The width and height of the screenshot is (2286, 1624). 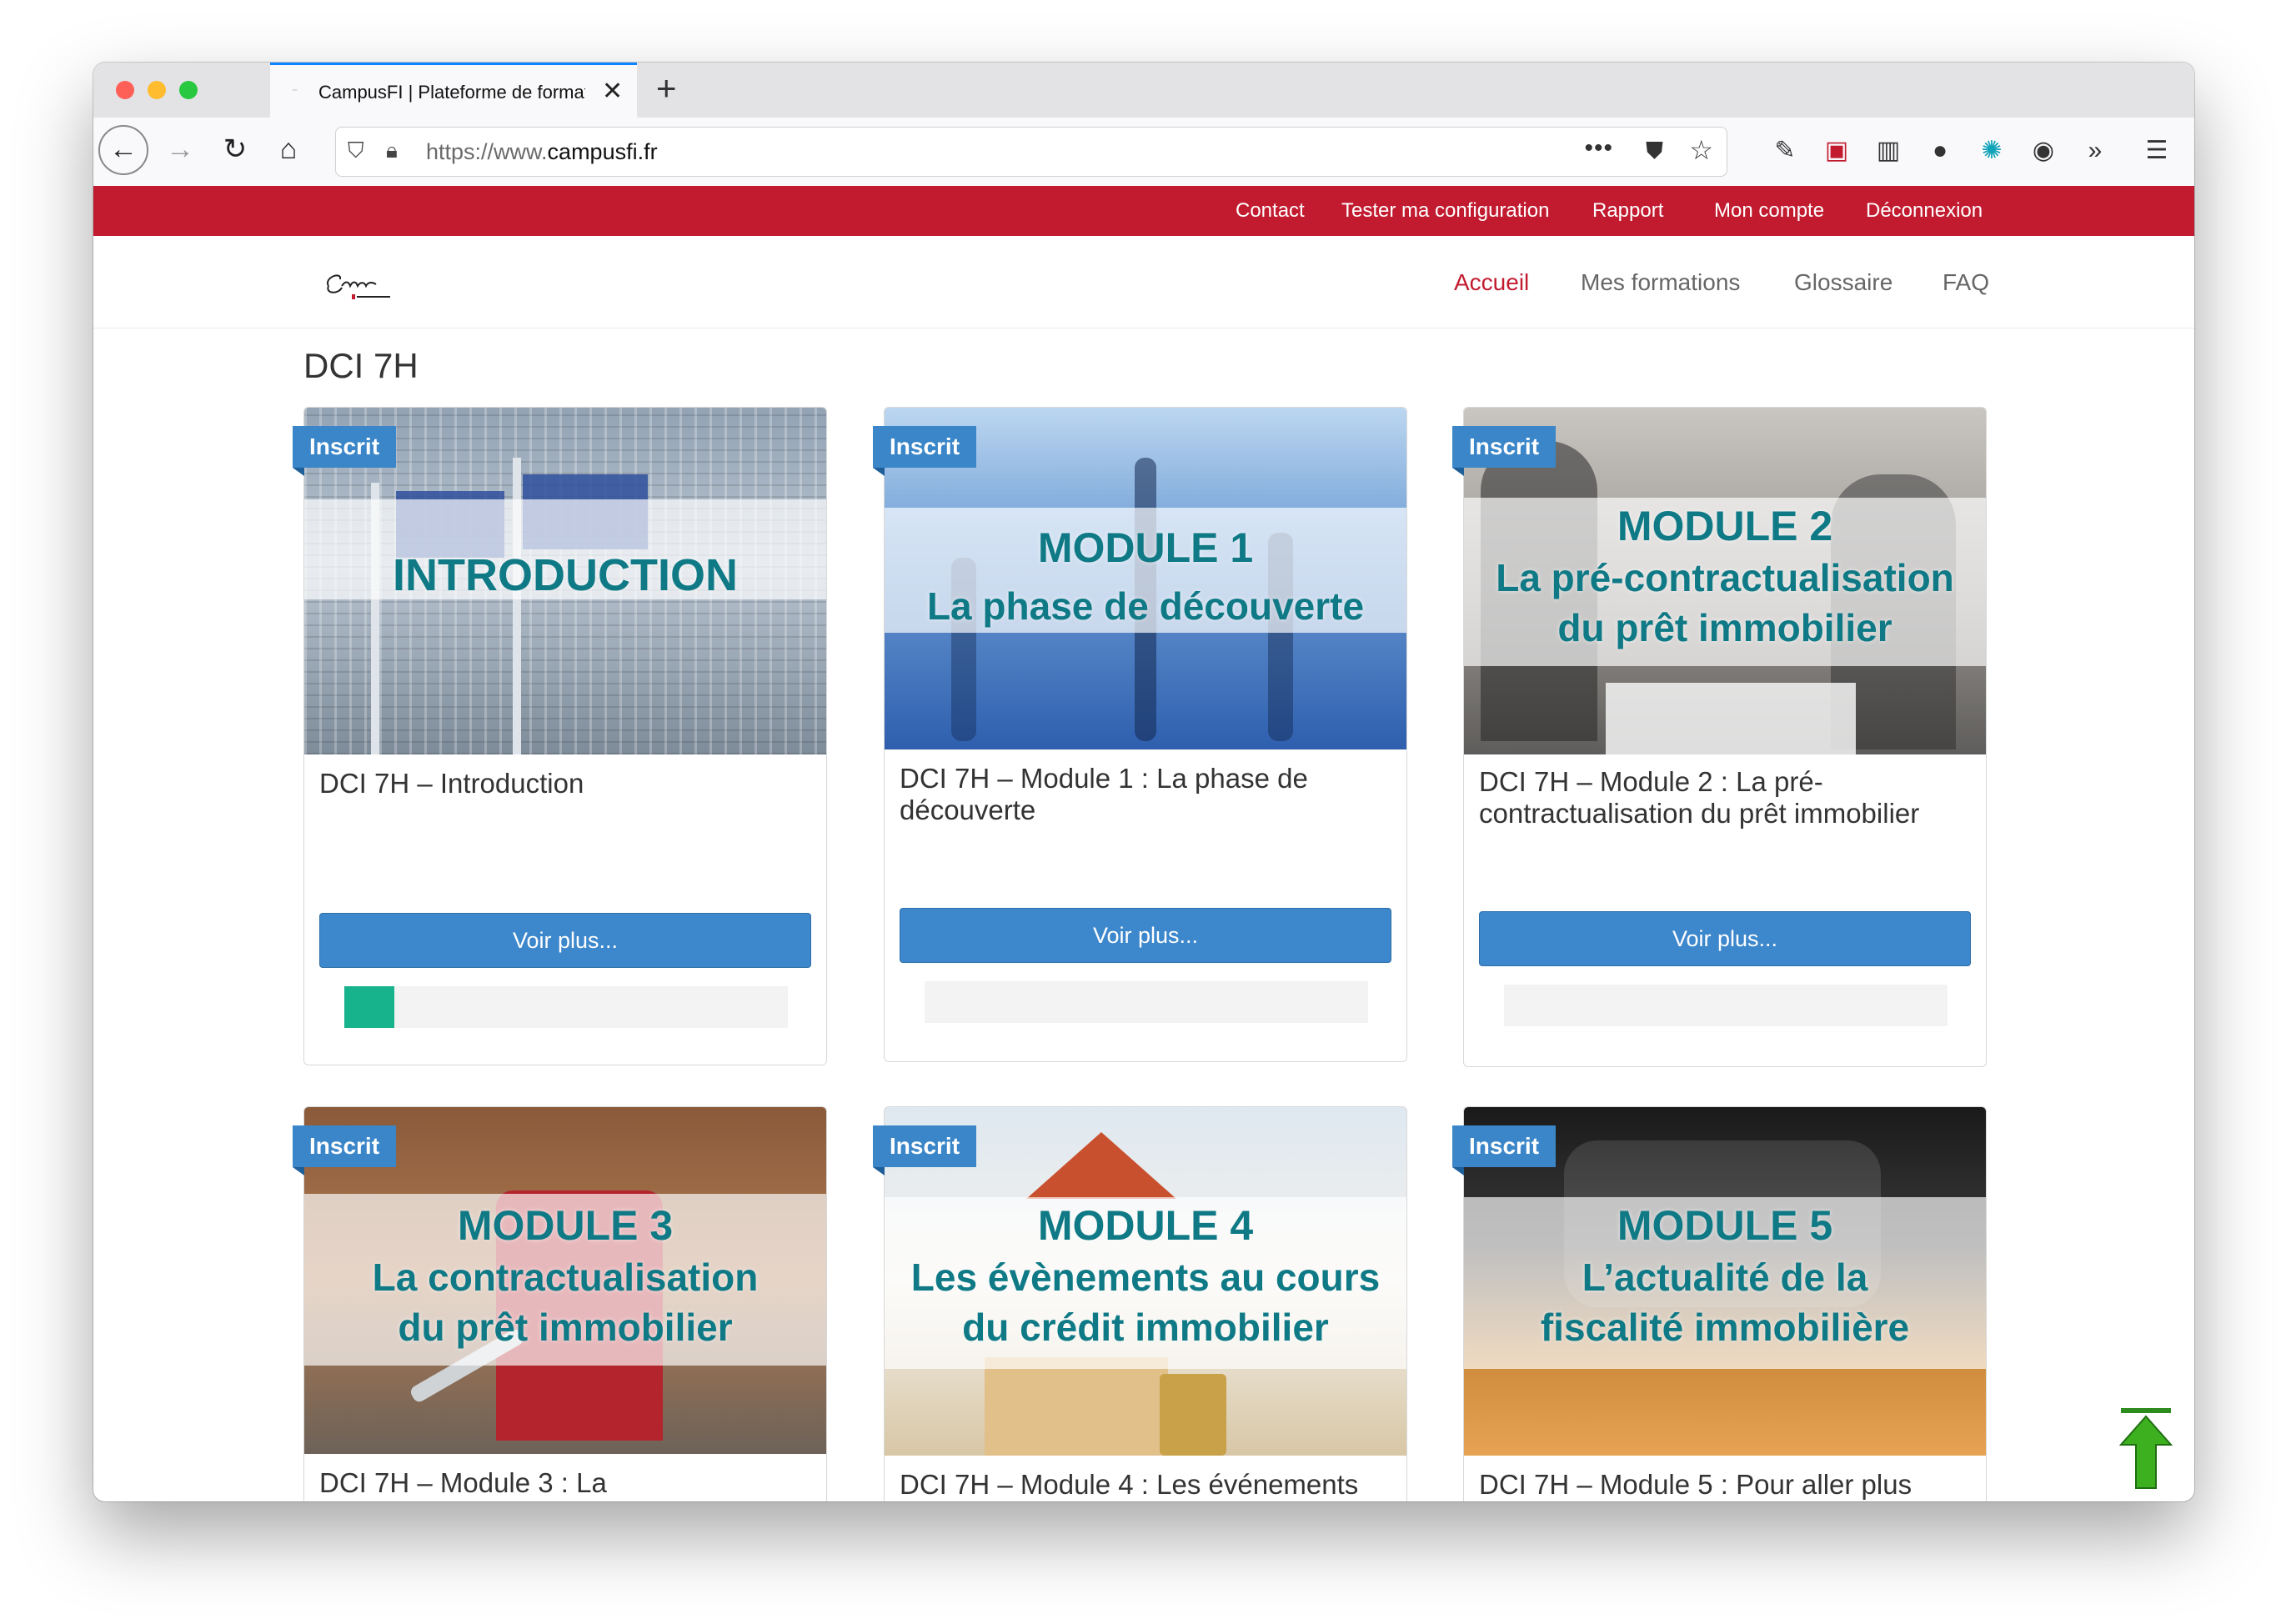 What do you see at coordinates (295, 92) in the screenshot?
I see `favicon-icon: ⁻` at bounding box center [295, 92].